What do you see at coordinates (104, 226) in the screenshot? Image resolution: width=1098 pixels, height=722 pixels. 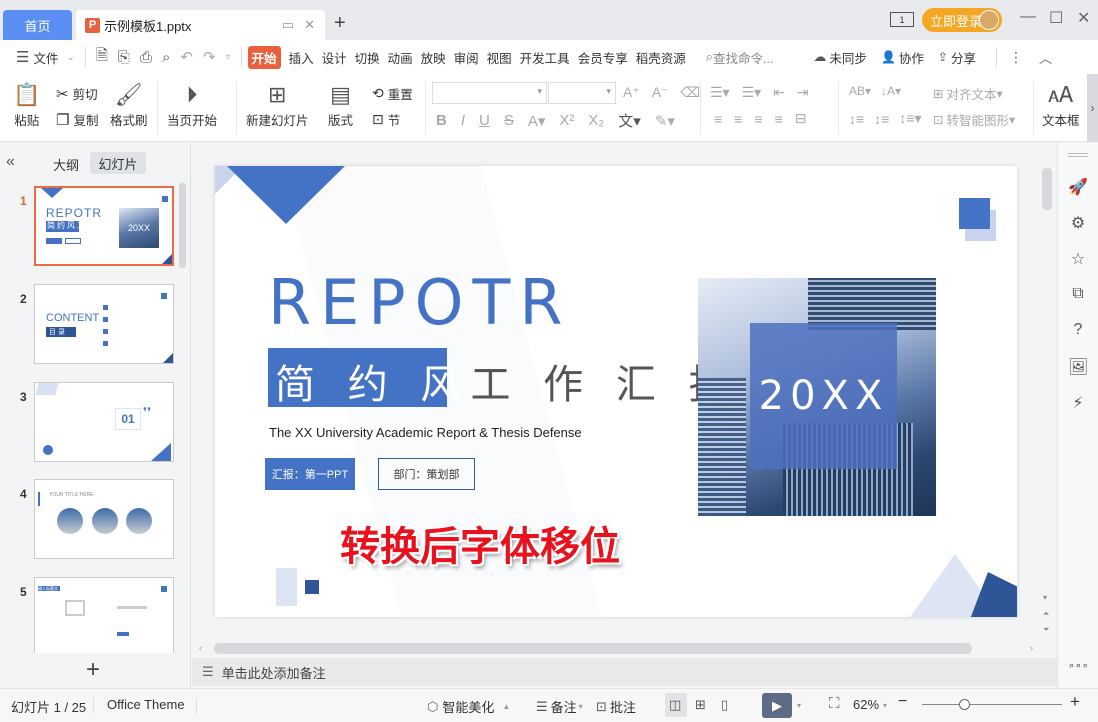 I see `slide-thumbnail-1: REPOTR 简约风工作汇报 20XX` at bounding box center [104, 226].